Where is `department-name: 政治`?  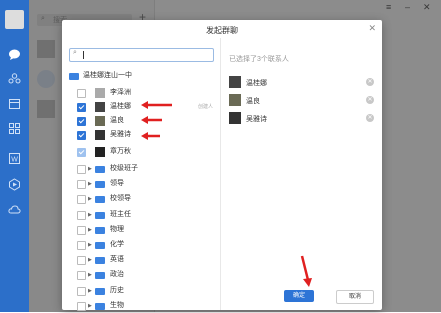
department-name: 政治 is located at coordinates (117, 275).